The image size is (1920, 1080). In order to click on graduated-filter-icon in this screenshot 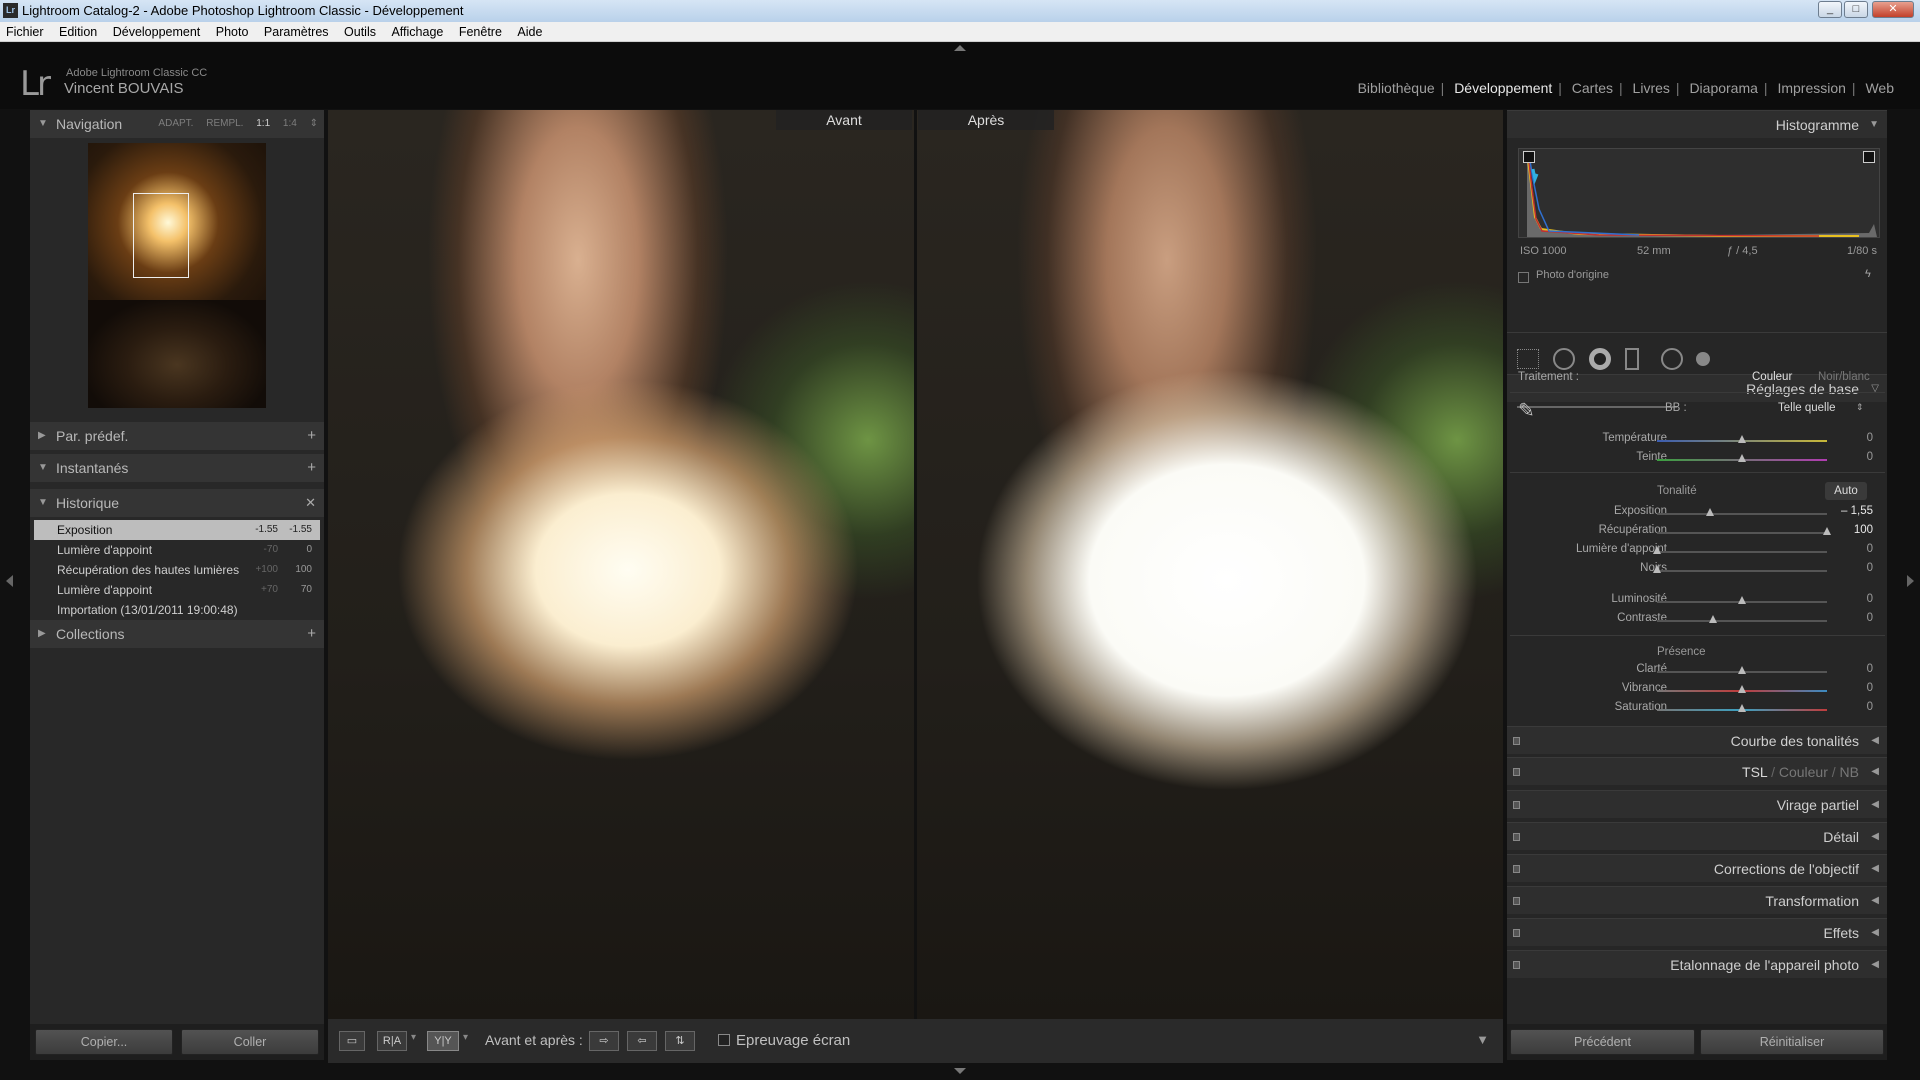, I will do `click(1631, 359)`.